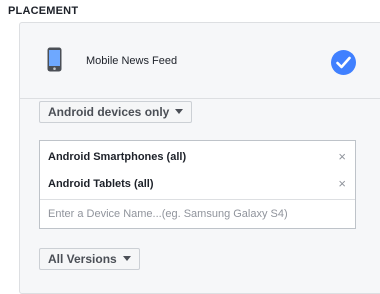 The width and height of the screenshot is (380, 294). What do you see at coordinates (132, 61) in the screenshot?
I see `placement-label: Mobile News Feed` at bounding box center [132, 61].